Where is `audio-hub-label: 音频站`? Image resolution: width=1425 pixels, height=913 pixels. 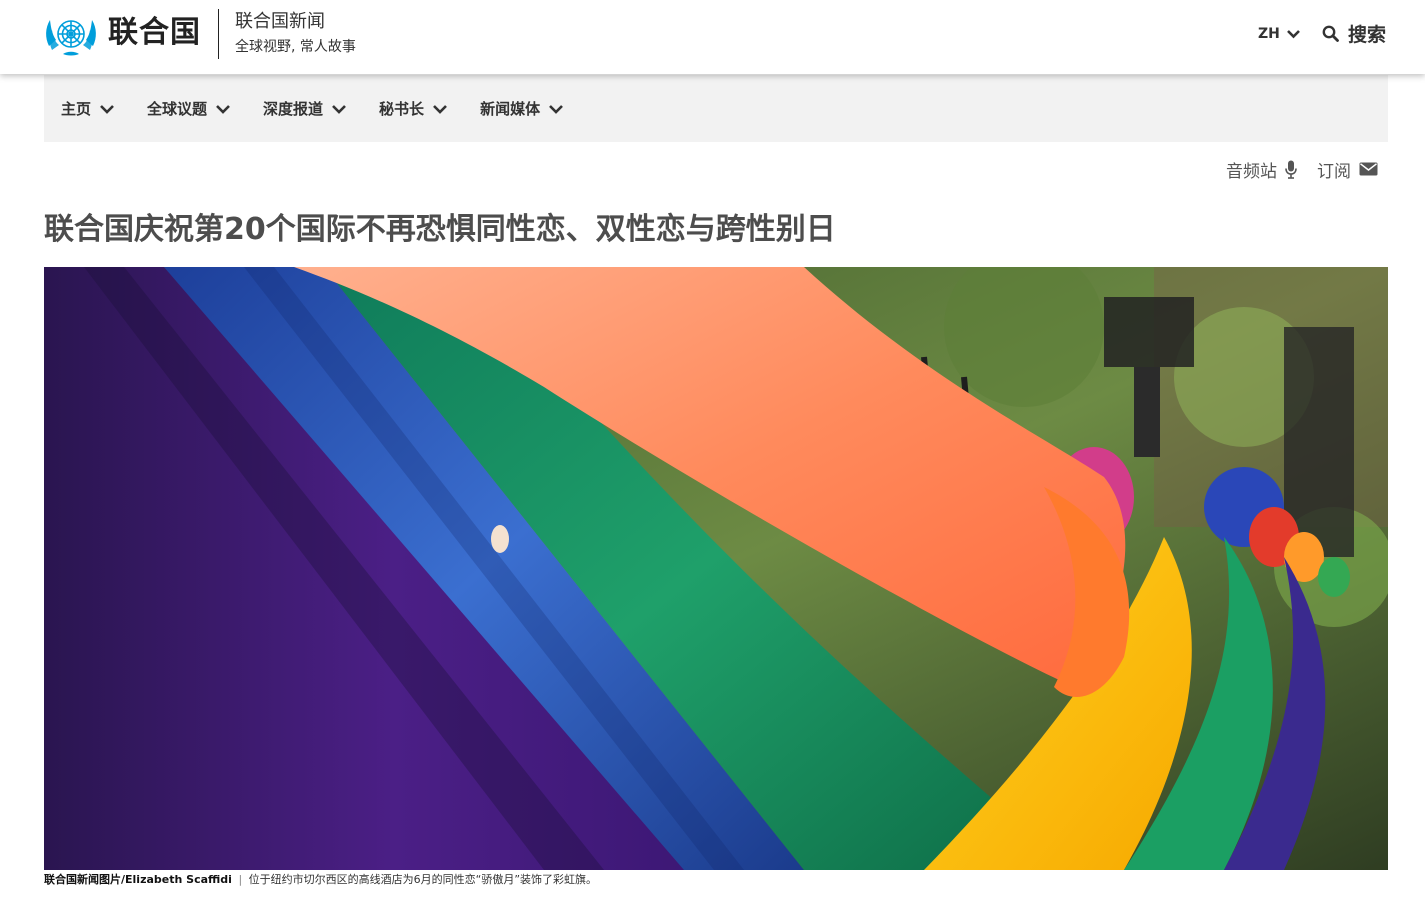 audio-hub-label: 音频站 is located at coordinates (1251, 171).